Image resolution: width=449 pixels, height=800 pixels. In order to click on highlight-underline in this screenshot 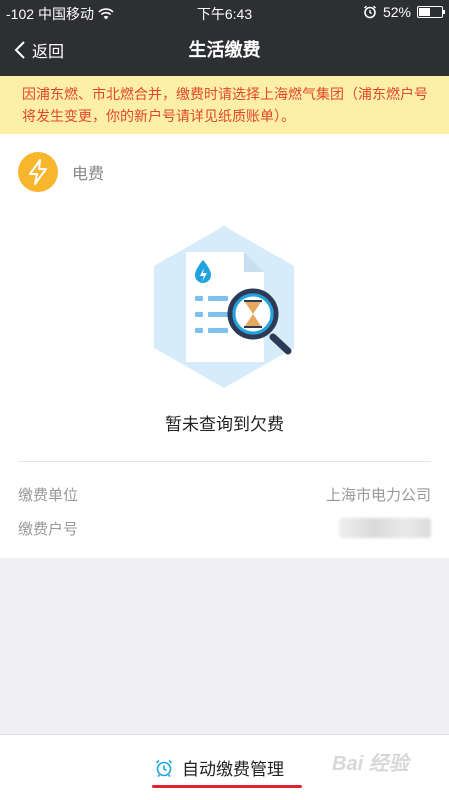, I will do `click(227, 786)`.